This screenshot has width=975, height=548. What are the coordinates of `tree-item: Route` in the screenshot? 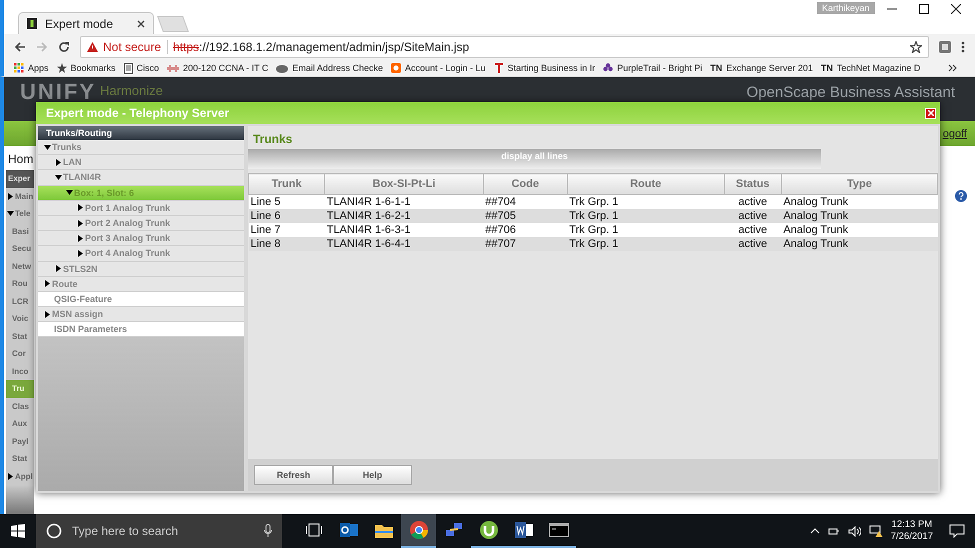 It's located at (141, 284).